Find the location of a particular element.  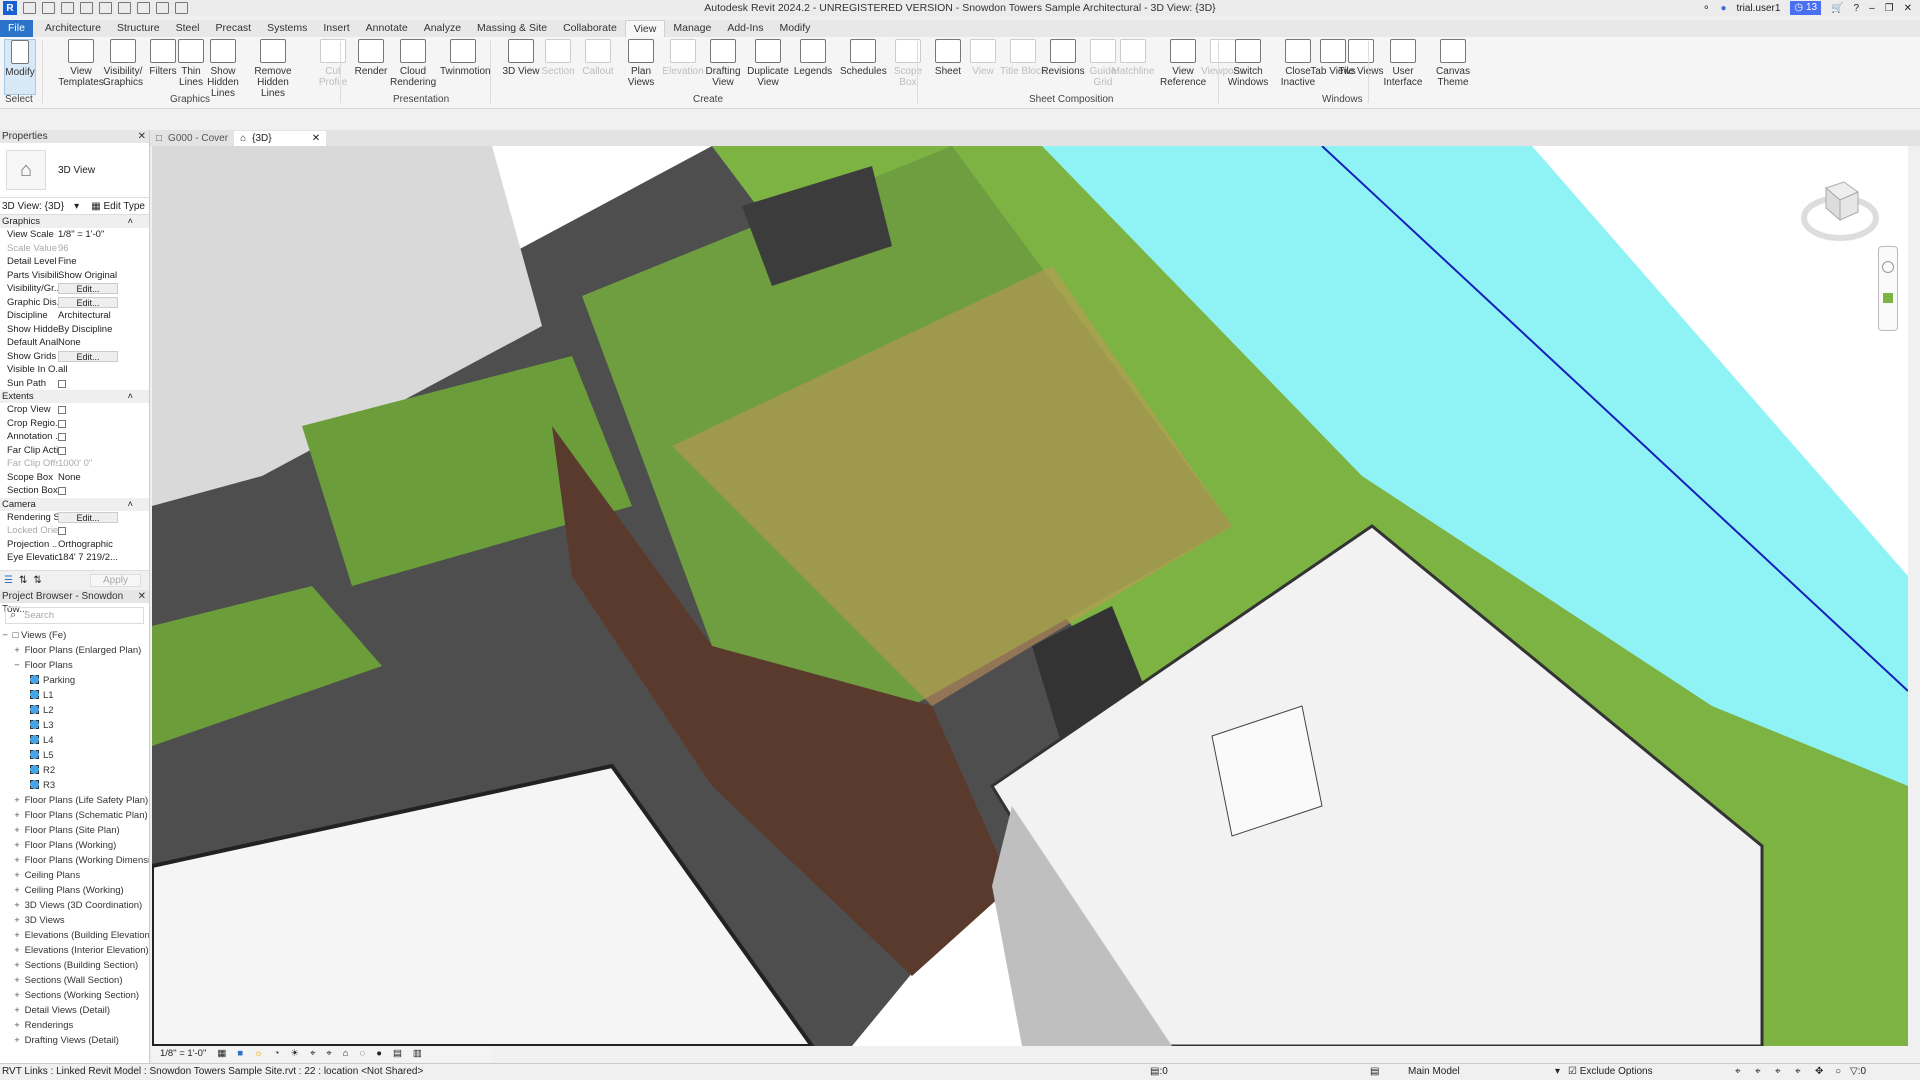

tab-3d: ⌂ {3D} ✕ is located at coordinates (280, 138).